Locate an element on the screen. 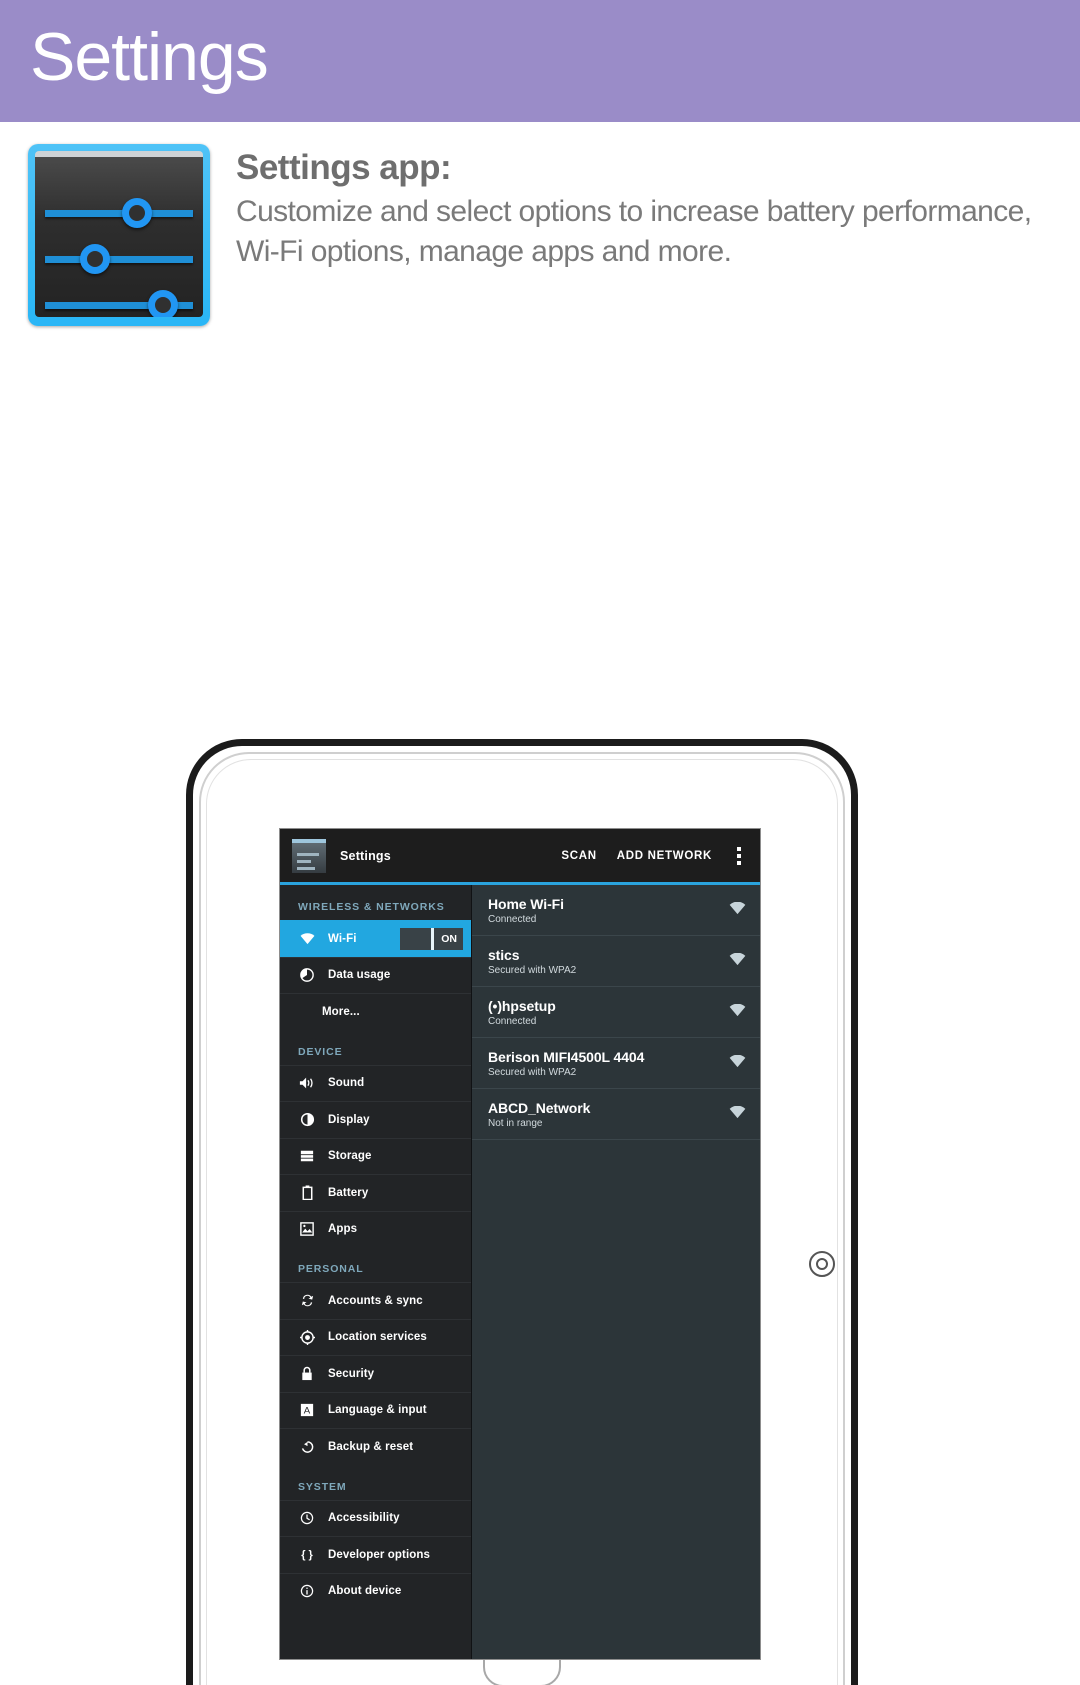  language-icon: A is located at coordinates (307, 1410).